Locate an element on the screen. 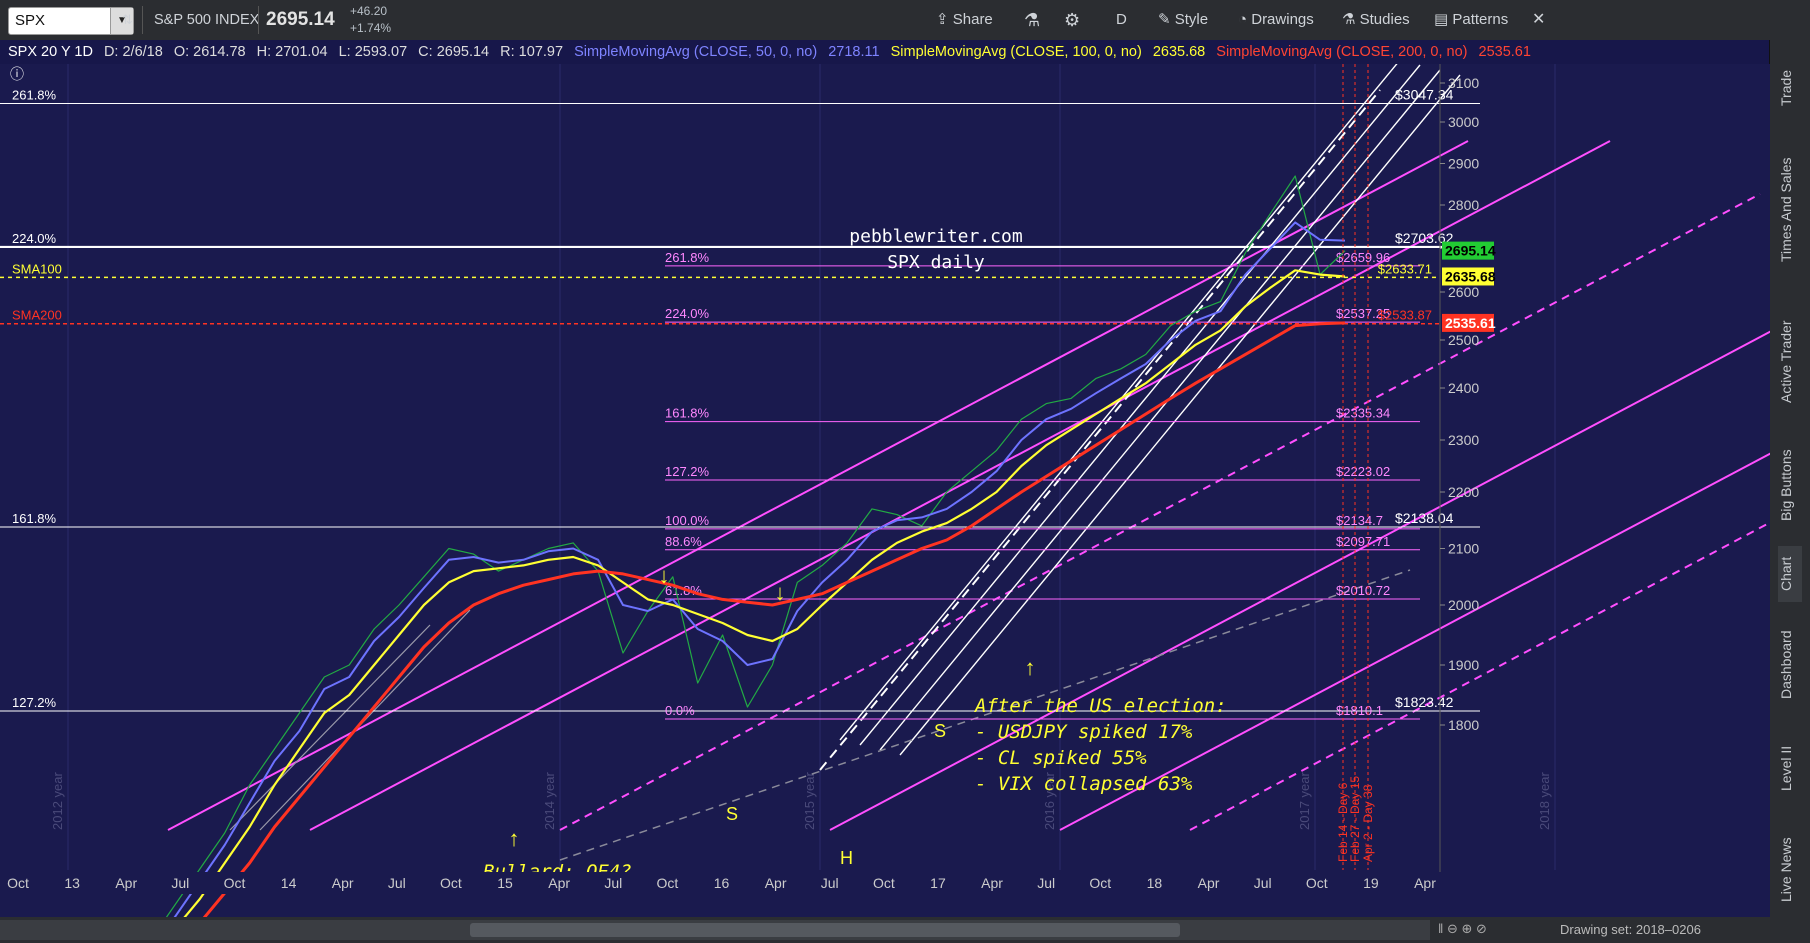 The height and width of the screenshot is (943, 1810). x-tick-label: 14 is located at coordinates (289, 883).